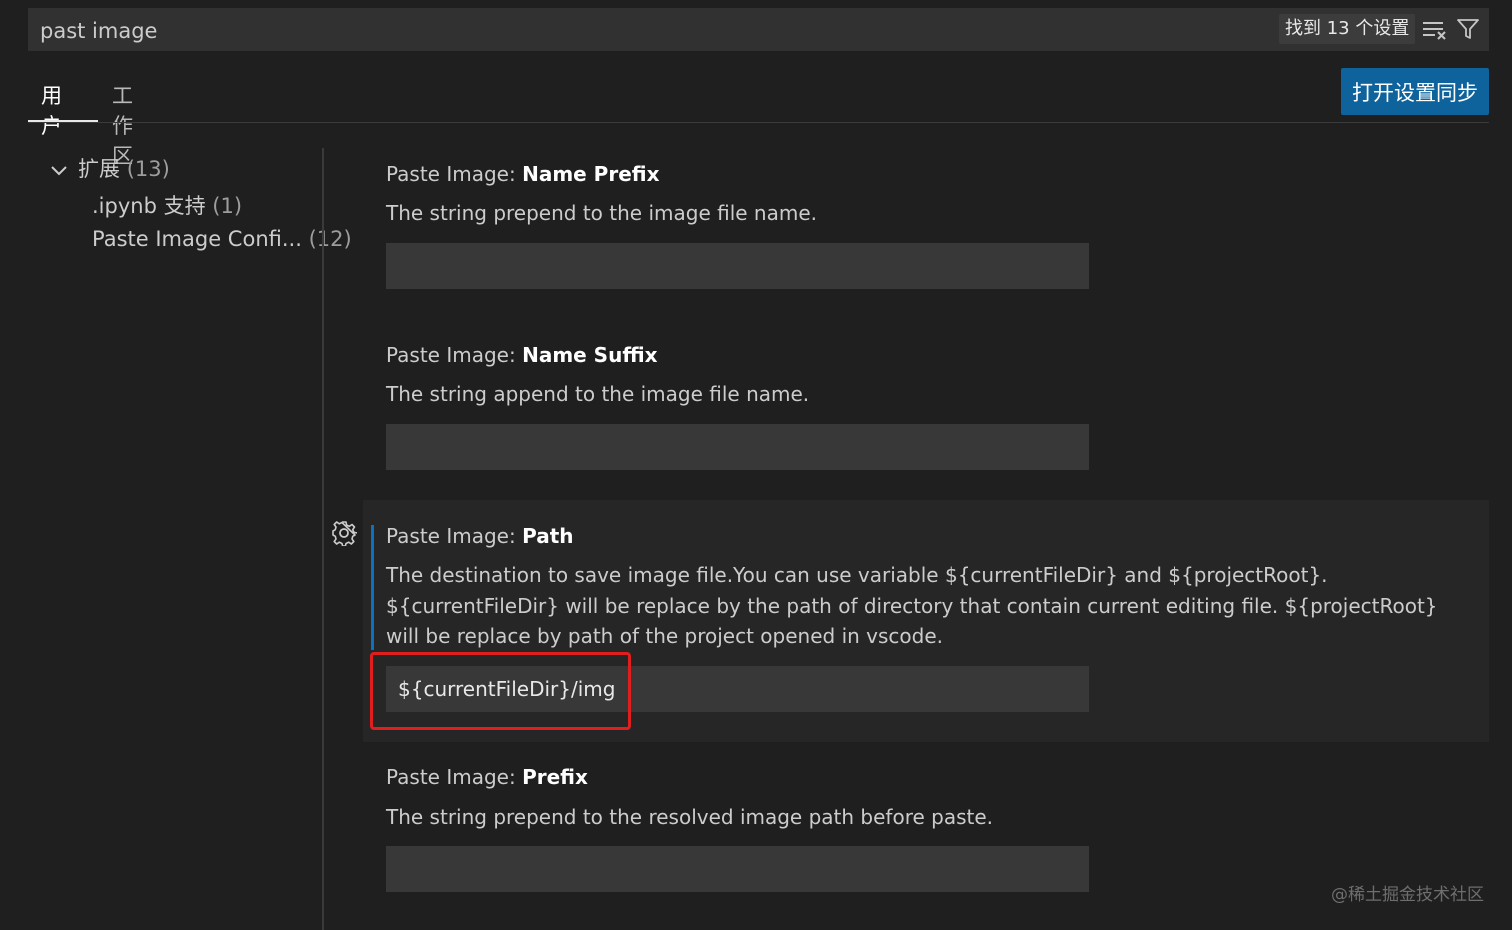 This screenshot has width=1512, height=930. What do you see at coordinates (555, 777) in the screenshot?
I see `setting-key: Prefix` at bounding box center [555, 777].